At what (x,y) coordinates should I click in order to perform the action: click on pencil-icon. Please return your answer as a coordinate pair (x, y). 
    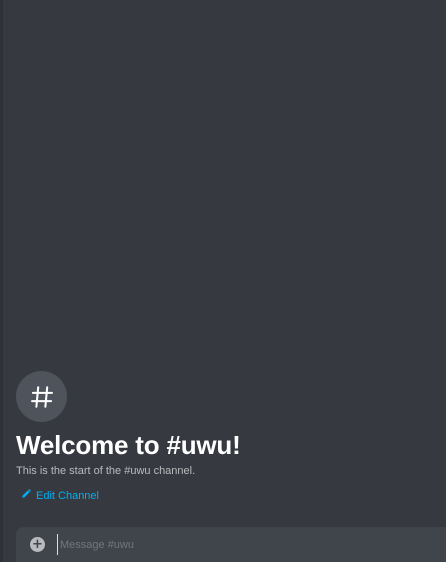
    Looking at the image, I should click on (26, 496).